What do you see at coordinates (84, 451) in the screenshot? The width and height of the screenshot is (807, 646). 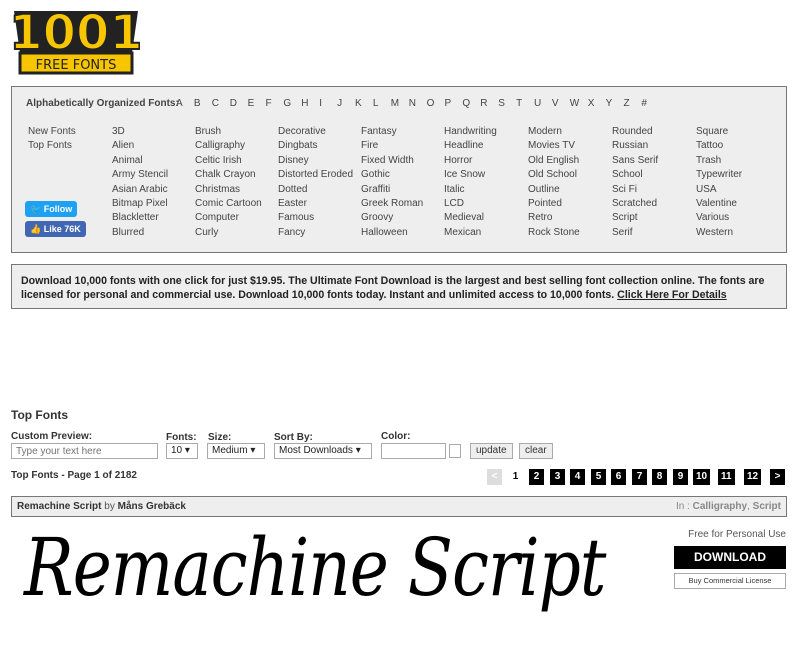 I see `custom-preview-input` at bounding box center [84, 451].